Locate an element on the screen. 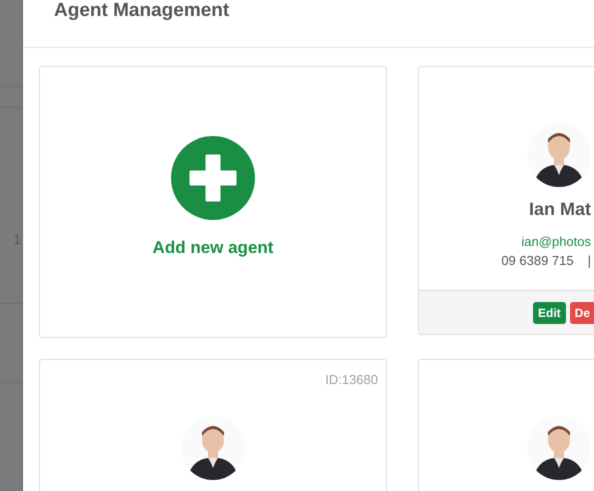 This screenshot has width=594, height=491. add-agent-label: Add new agent is located at coordinates (213, 248).